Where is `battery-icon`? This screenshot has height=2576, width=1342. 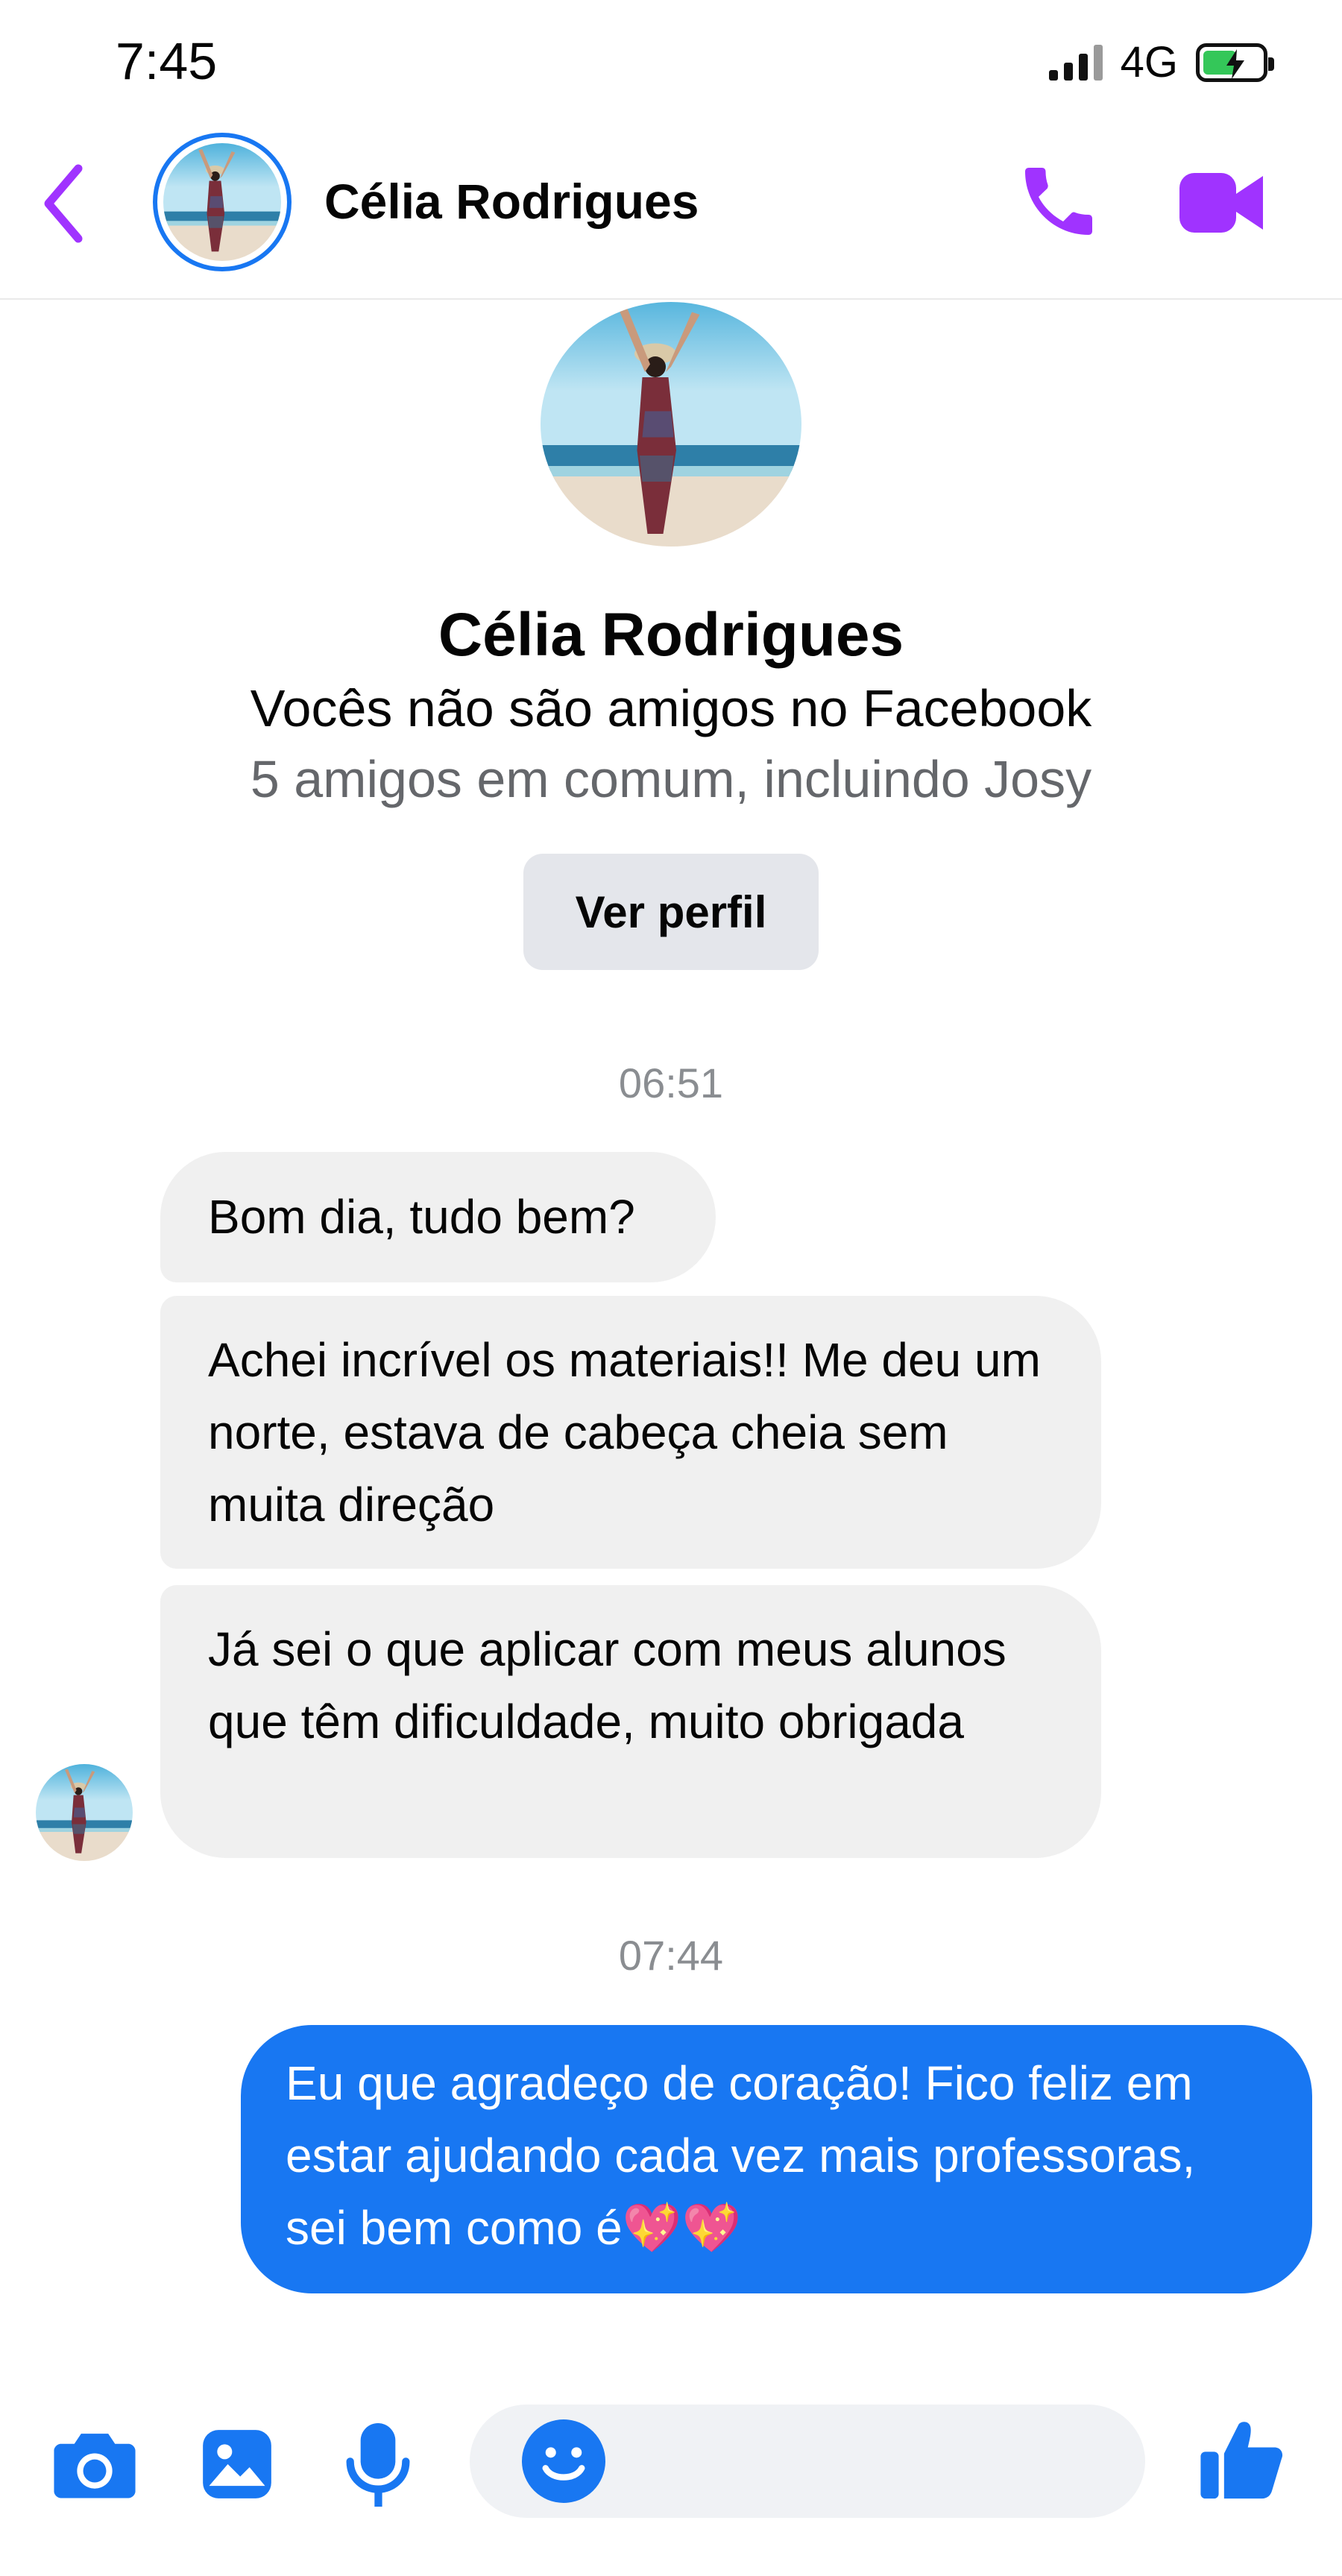
battery-icon is located at coordinates (1235, 62).